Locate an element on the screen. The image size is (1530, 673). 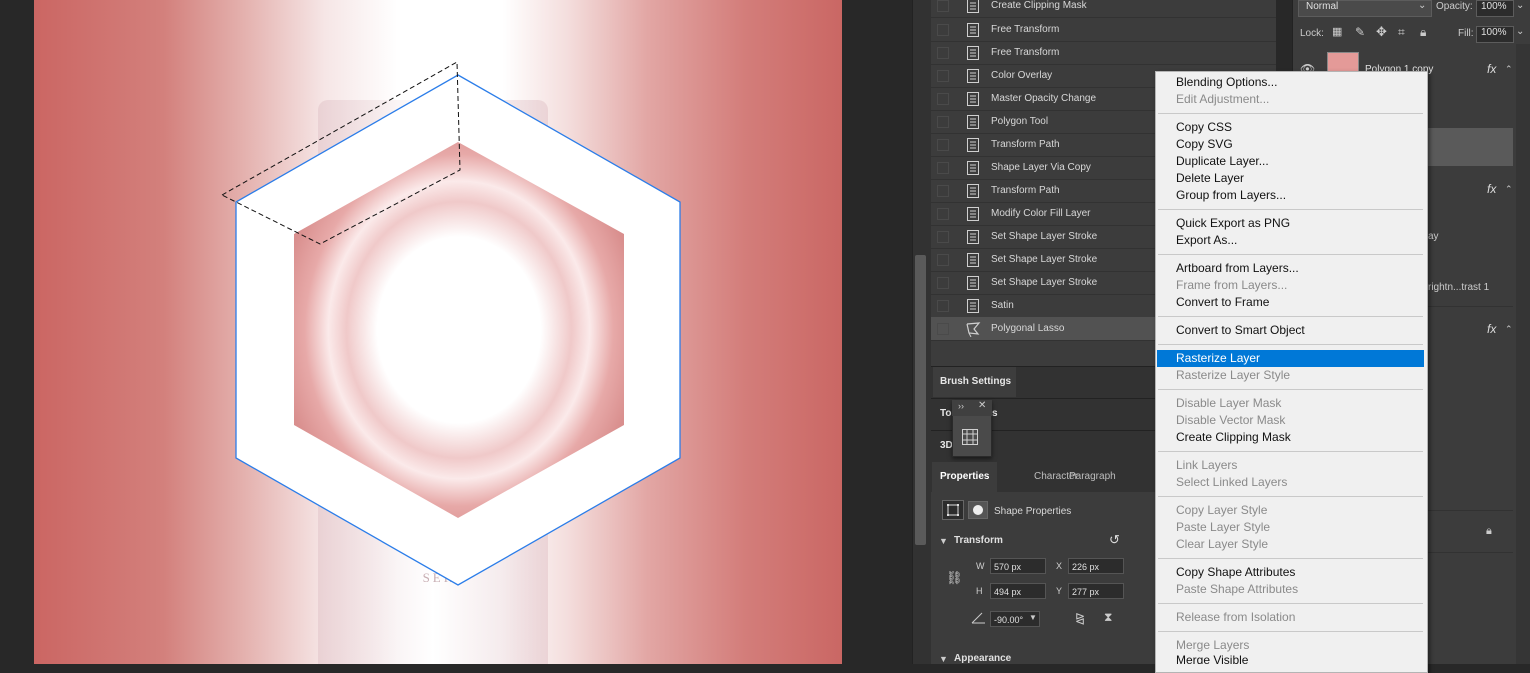
height-field: 494 px is located at coordinates (1018, 591).